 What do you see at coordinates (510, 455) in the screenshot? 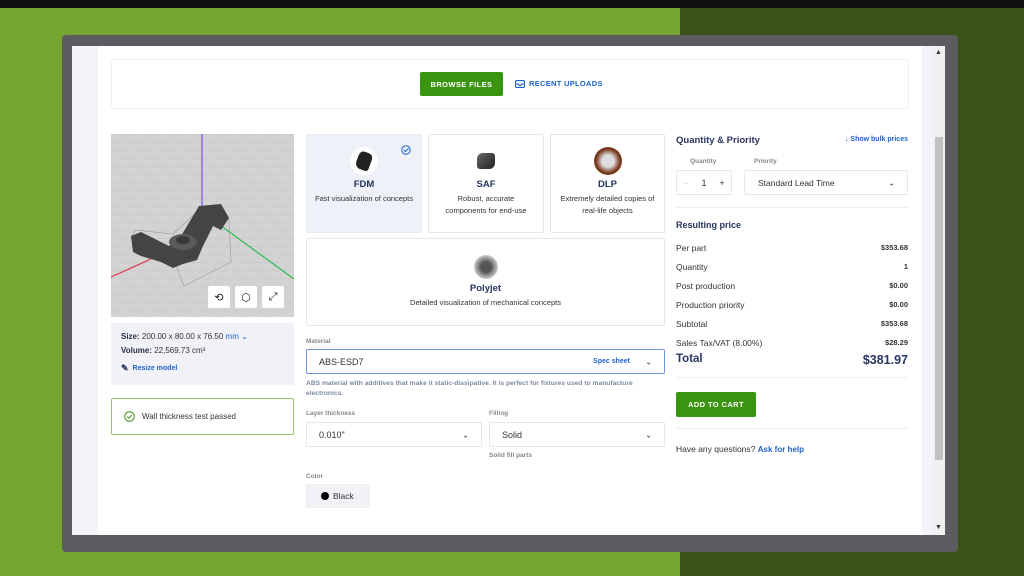
I see `filling-hint: Solid fill parts` at bounding box center [510, 455].